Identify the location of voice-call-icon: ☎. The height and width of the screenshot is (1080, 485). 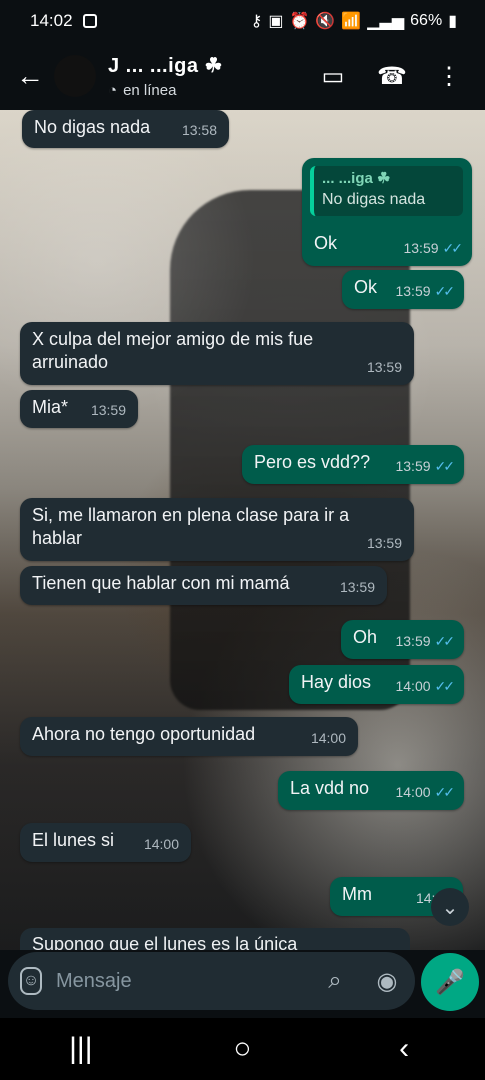
(392, 76).